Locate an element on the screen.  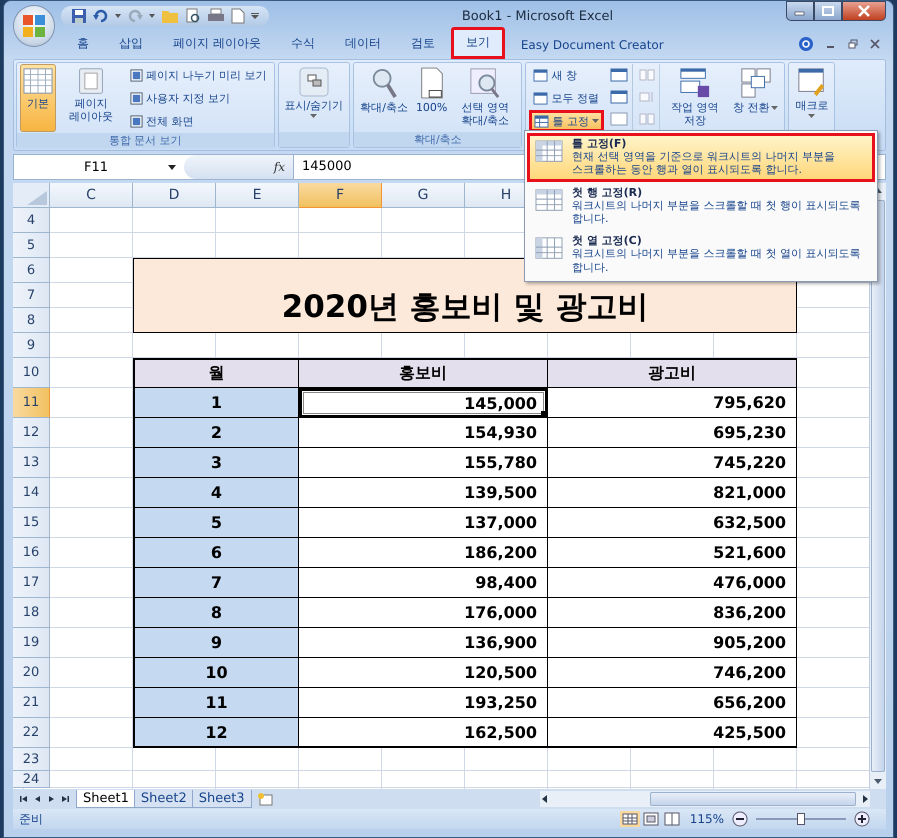
zoom-button: 100% is located at coordinates (431, 91).